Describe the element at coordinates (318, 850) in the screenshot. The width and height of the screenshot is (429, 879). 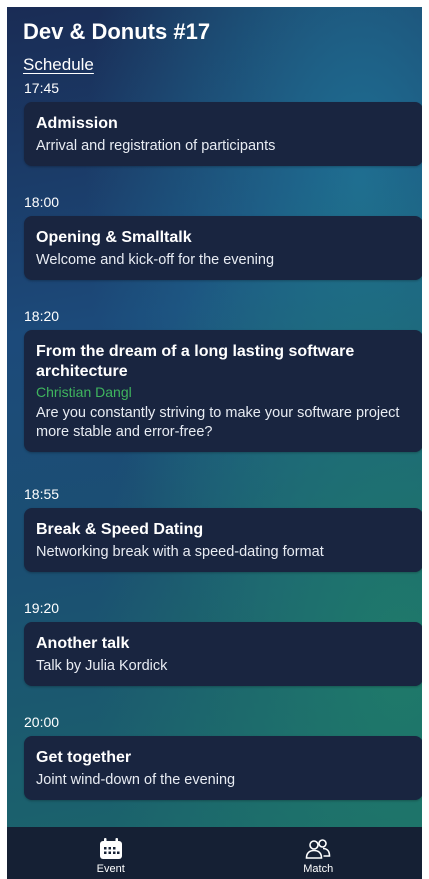
I see `people-icon` at that location.